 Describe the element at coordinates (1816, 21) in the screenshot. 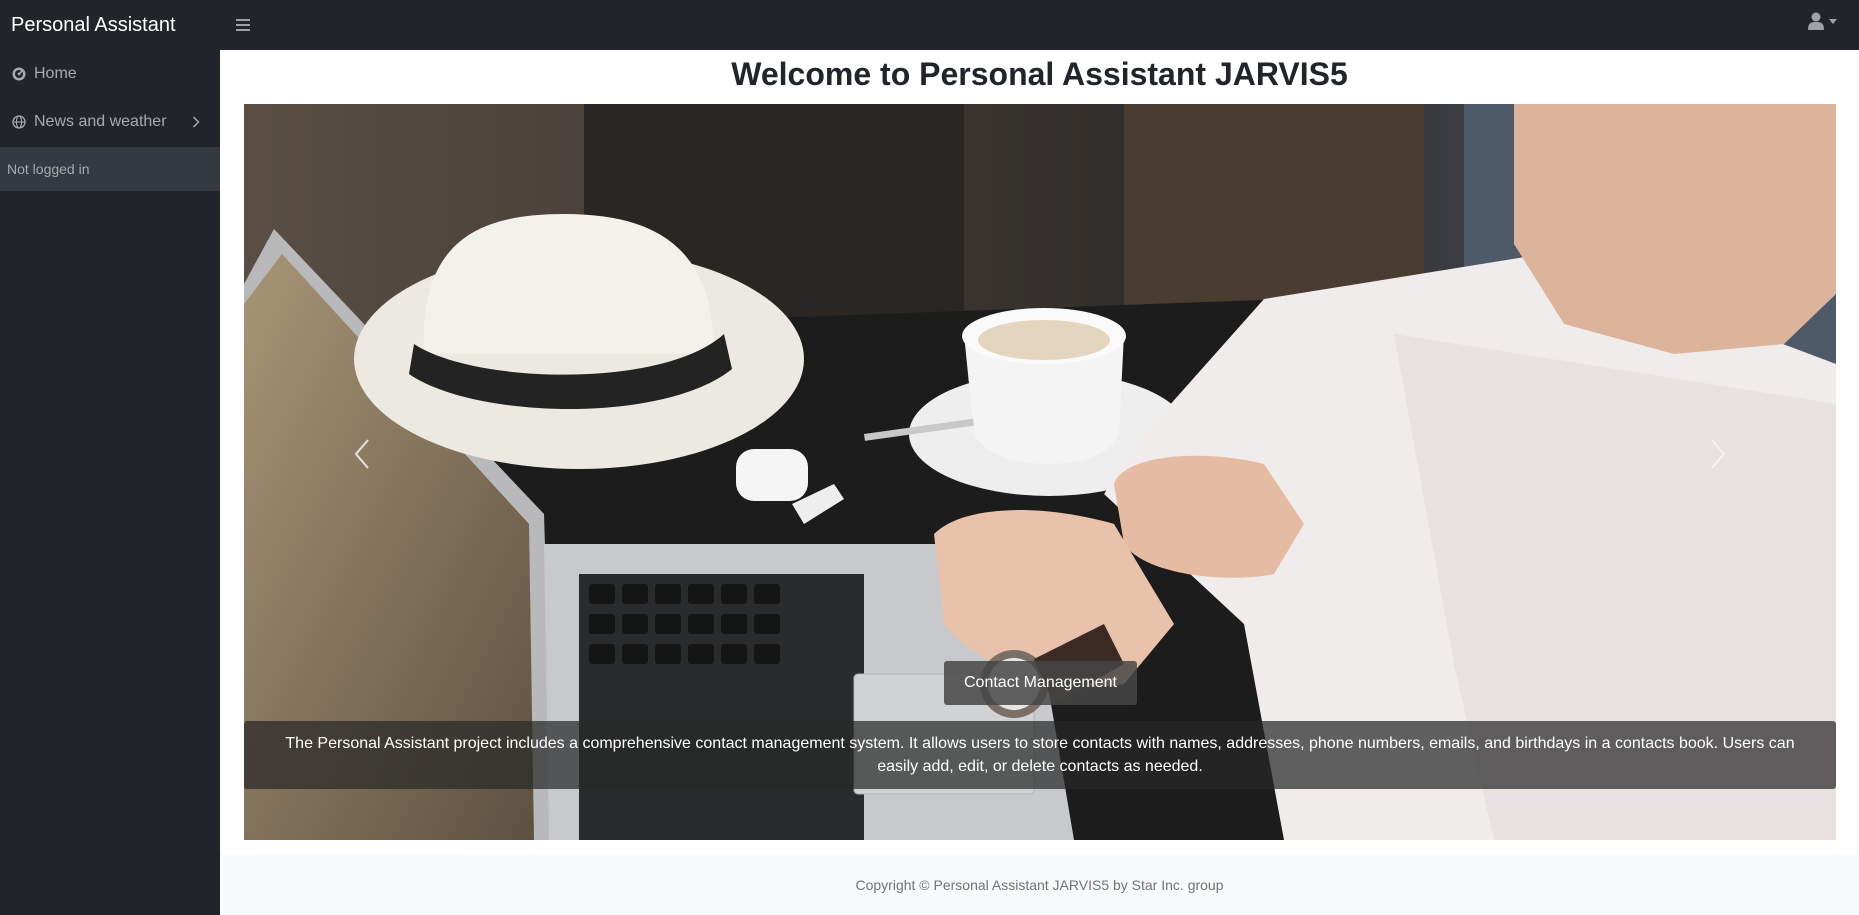

I see `user-icon` at that location.